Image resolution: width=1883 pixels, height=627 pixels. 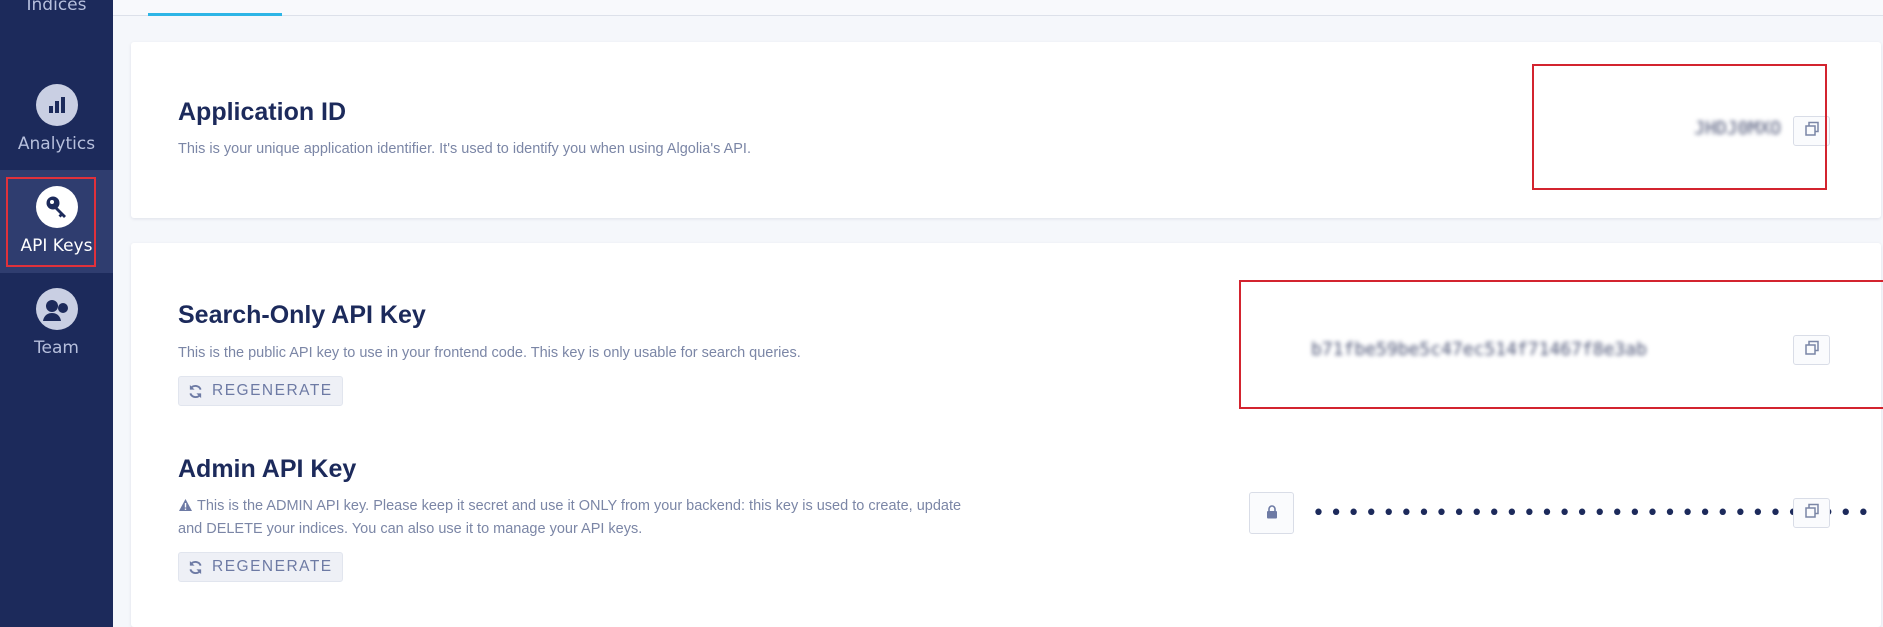 I want to click on warning-icon, so click(x=185, y=508).